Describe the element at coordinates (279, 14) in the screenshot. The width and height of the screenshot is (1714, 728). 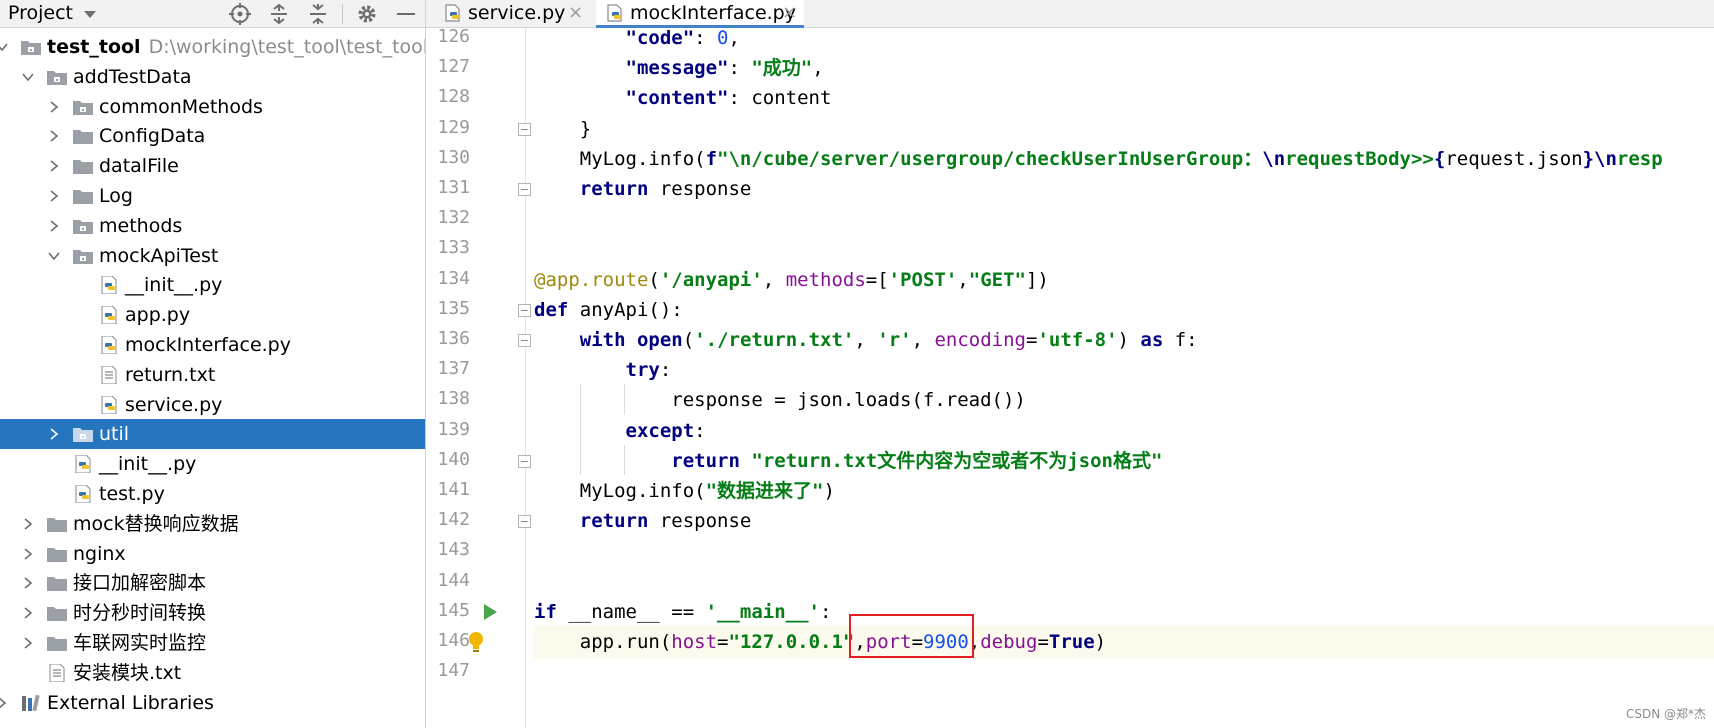
I see `expand-all-icon` at that location.